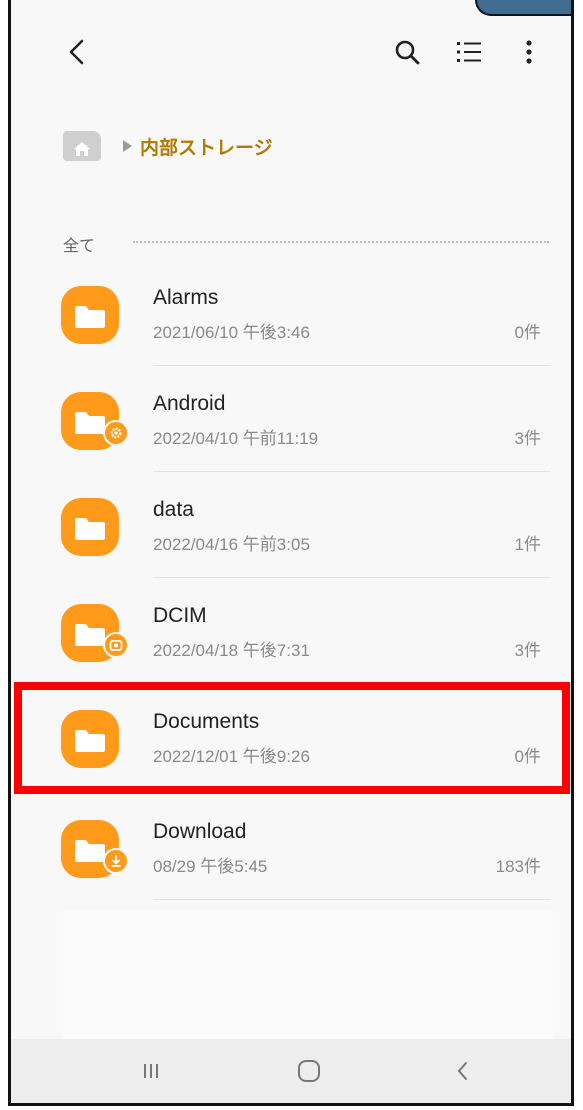 The image size is (583, 1110). I want to click on system-navigation-bar, so click(291, 1071).